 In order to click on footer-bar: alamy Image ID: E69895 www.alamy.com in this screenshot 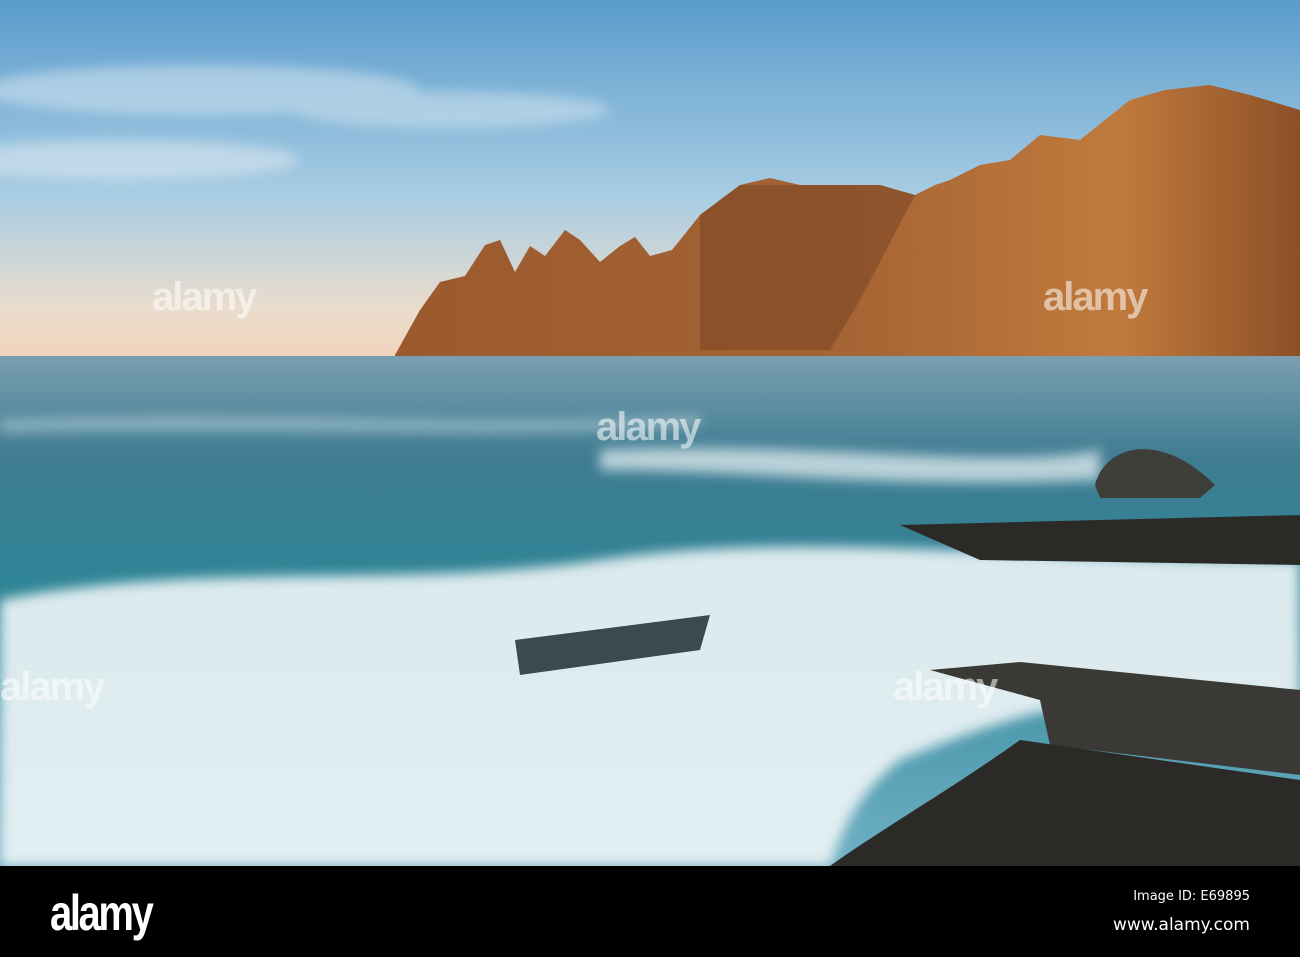, I will do `click(650, 911)`.